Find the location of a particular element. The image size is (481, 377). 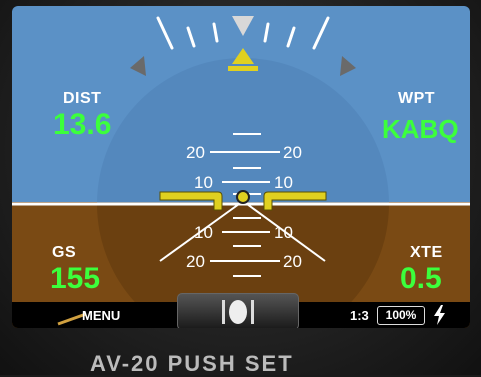

lightning-bolt-icon is located at coordinates (439, 315).